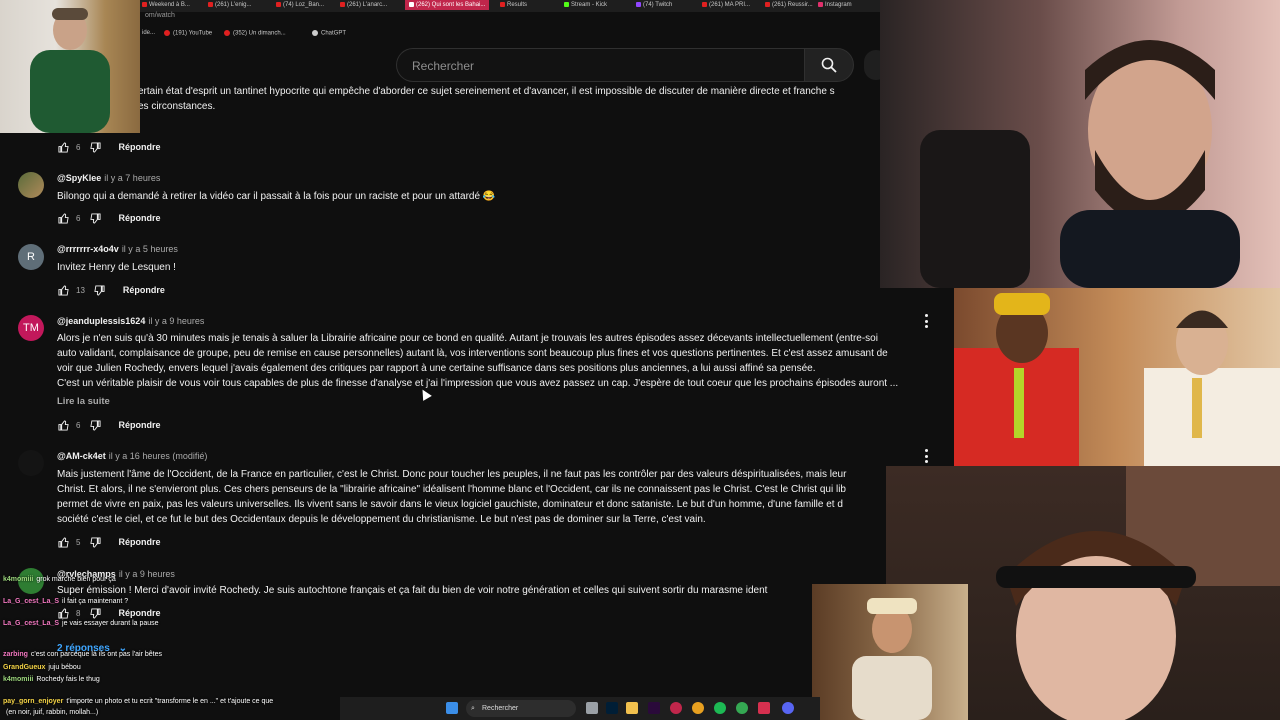 This screenshot has width=1280, height=720. I want to click on premiere-icon, so click(654, 708).